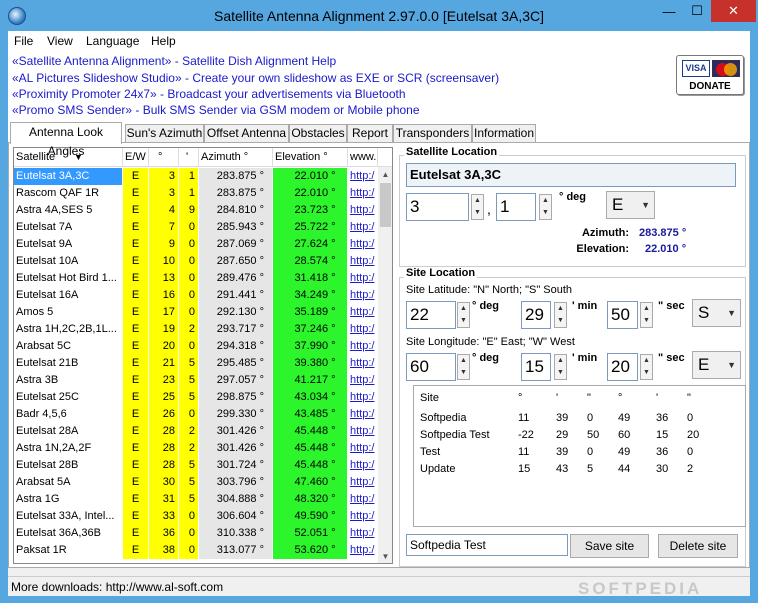 This screenshot has height=603, width=758. Describe the element at coordinates (609, 546) in the screenshot. I see `save-site-button: Save site` at that location.